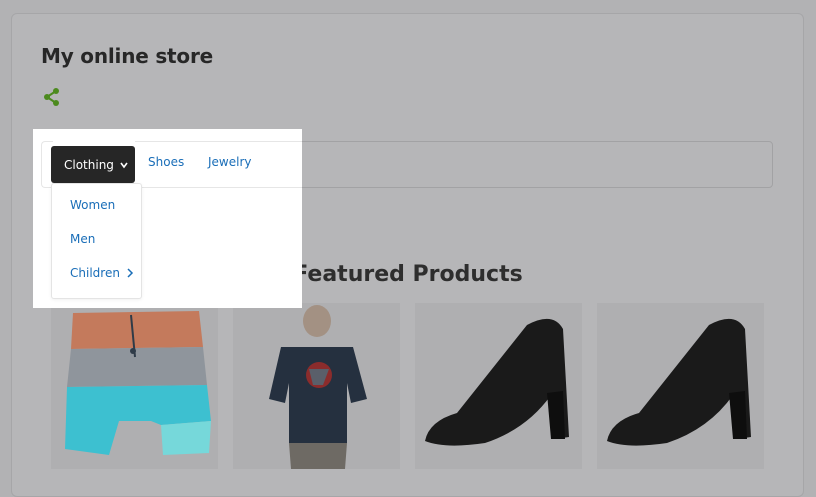 Image resolution: width=816 pixels, height=497 pixels. Describe the element at coordinates (124, 165) in the screenshot. I see `chevron-down-icon` at that location.